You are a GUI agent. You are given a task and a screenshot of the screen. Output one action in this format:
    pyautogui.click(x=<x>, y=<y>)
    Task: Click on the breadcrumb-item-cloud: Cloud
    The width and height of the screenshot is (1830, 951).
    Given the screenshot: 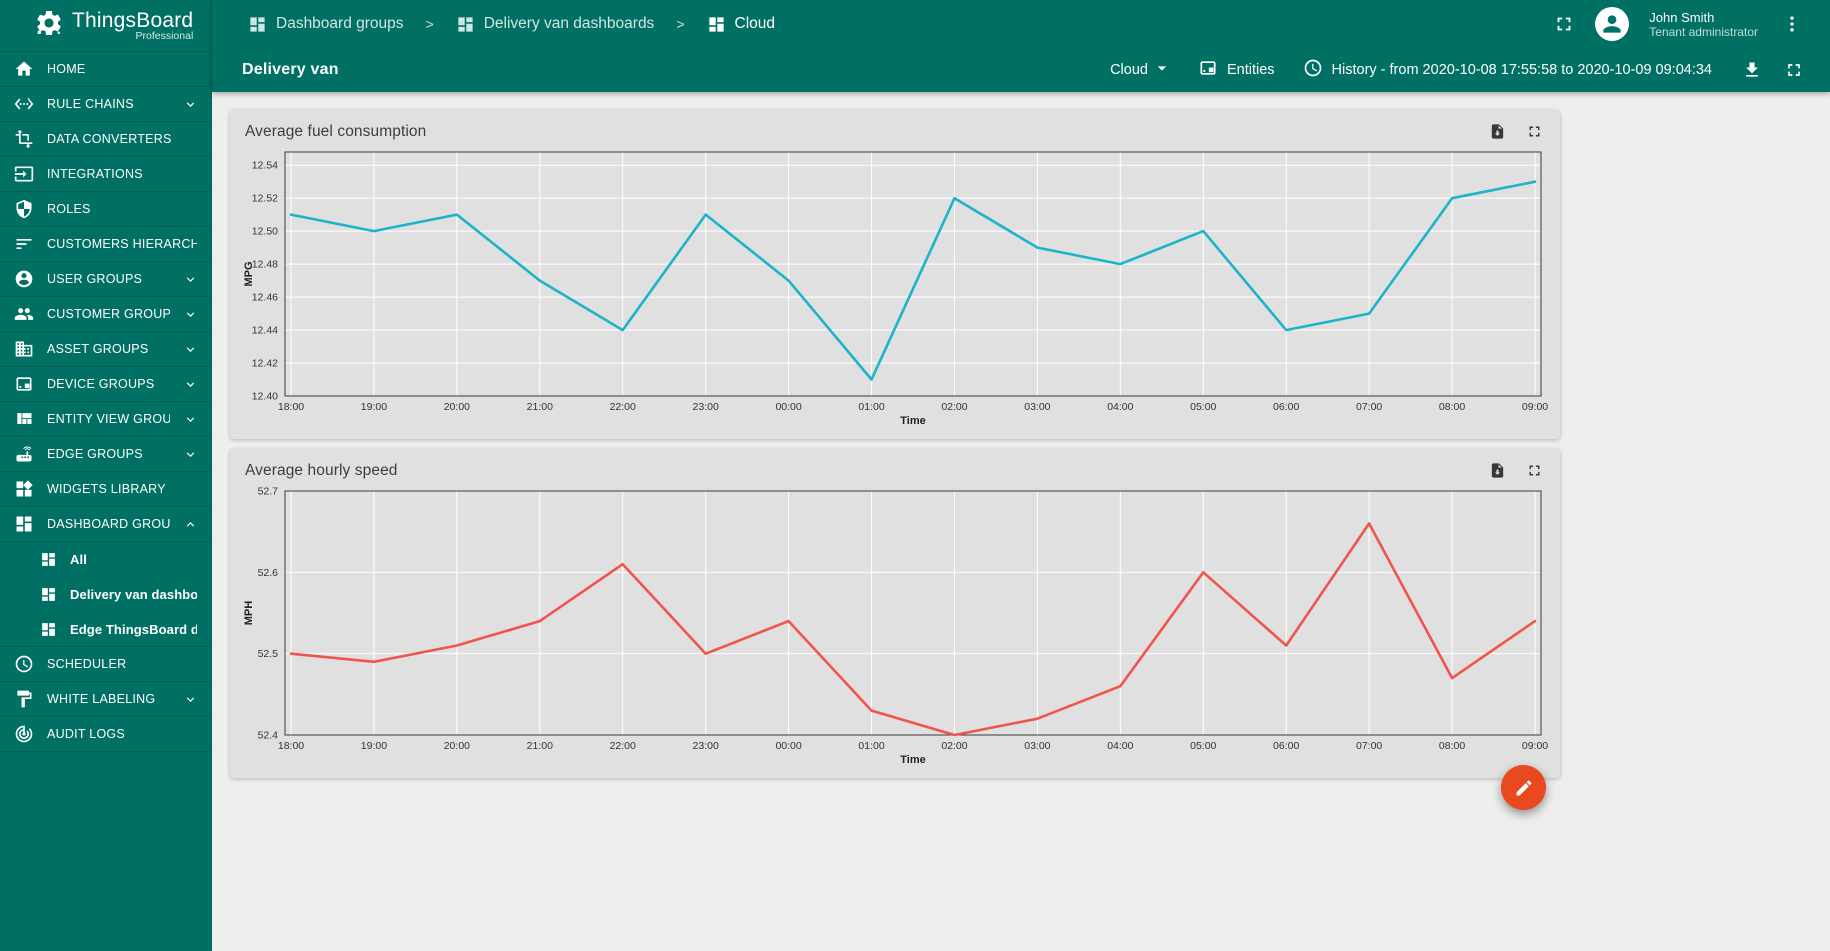 What is the action you would take?
    pyautogui.click(x=741, y=24)
    